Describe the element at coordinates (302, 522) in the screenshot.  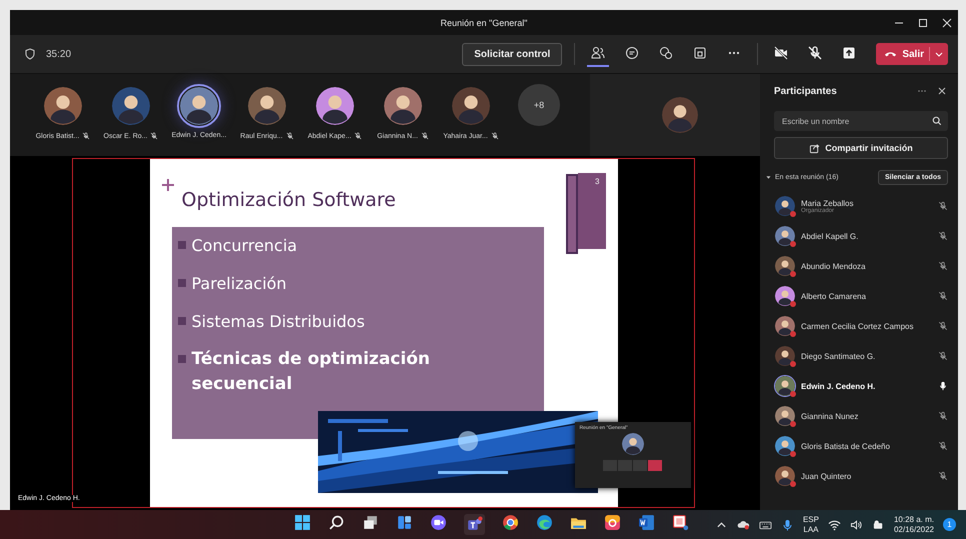
I see `windows-start-icon` at that location.